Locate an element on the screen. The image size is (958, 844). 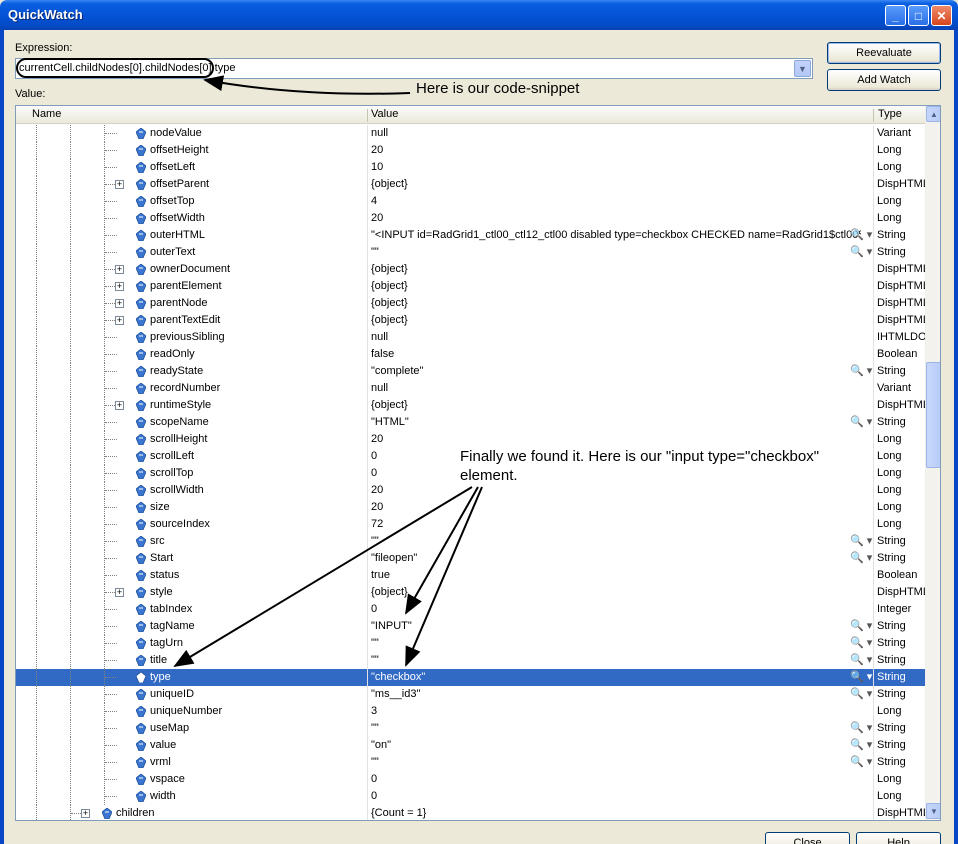
table-row: scopeName "HTML" 🔍 ▾ String is located at coordinates (470, 422).